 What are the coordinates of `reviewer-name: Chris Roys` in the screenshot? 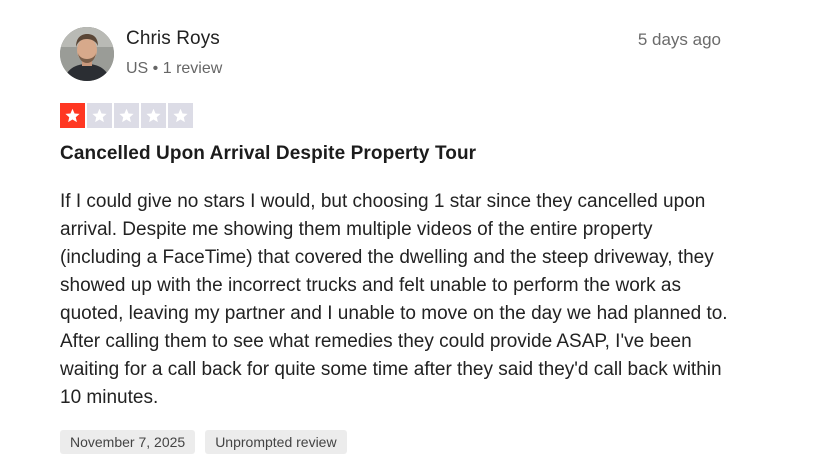 It's located at (173, 39).